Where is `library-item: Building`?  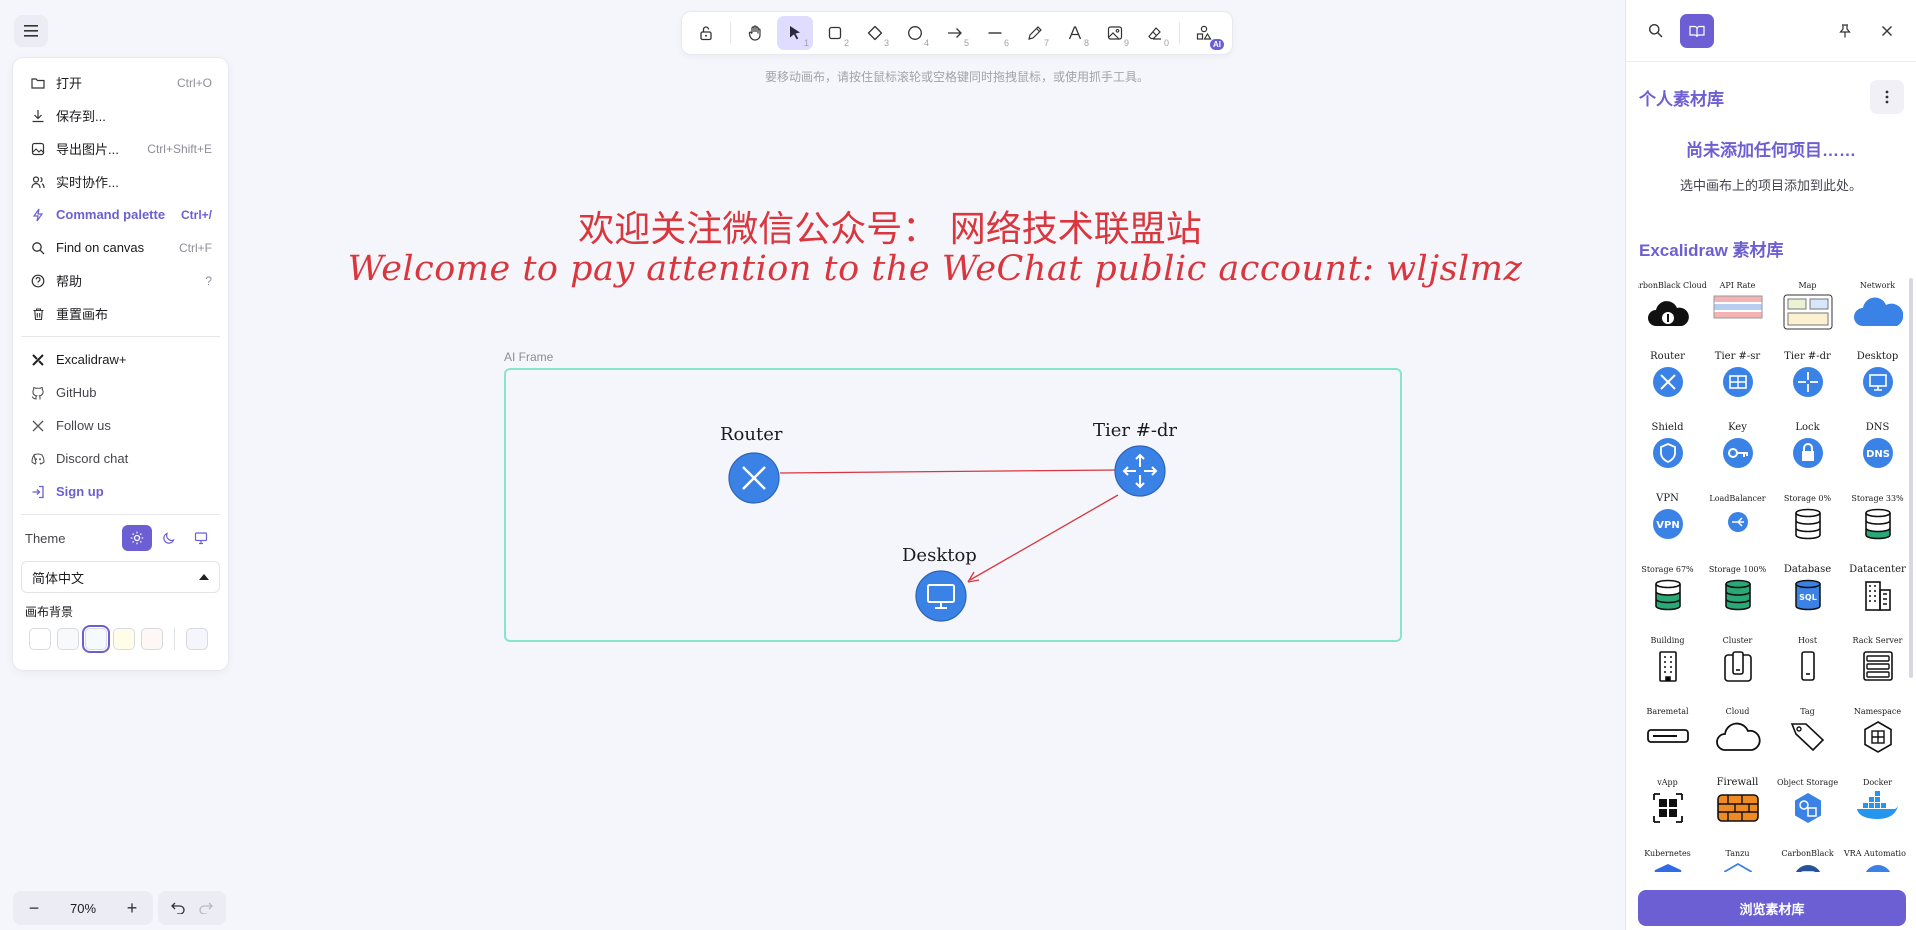
library-item: Building is located at coordinates (1667, 668).